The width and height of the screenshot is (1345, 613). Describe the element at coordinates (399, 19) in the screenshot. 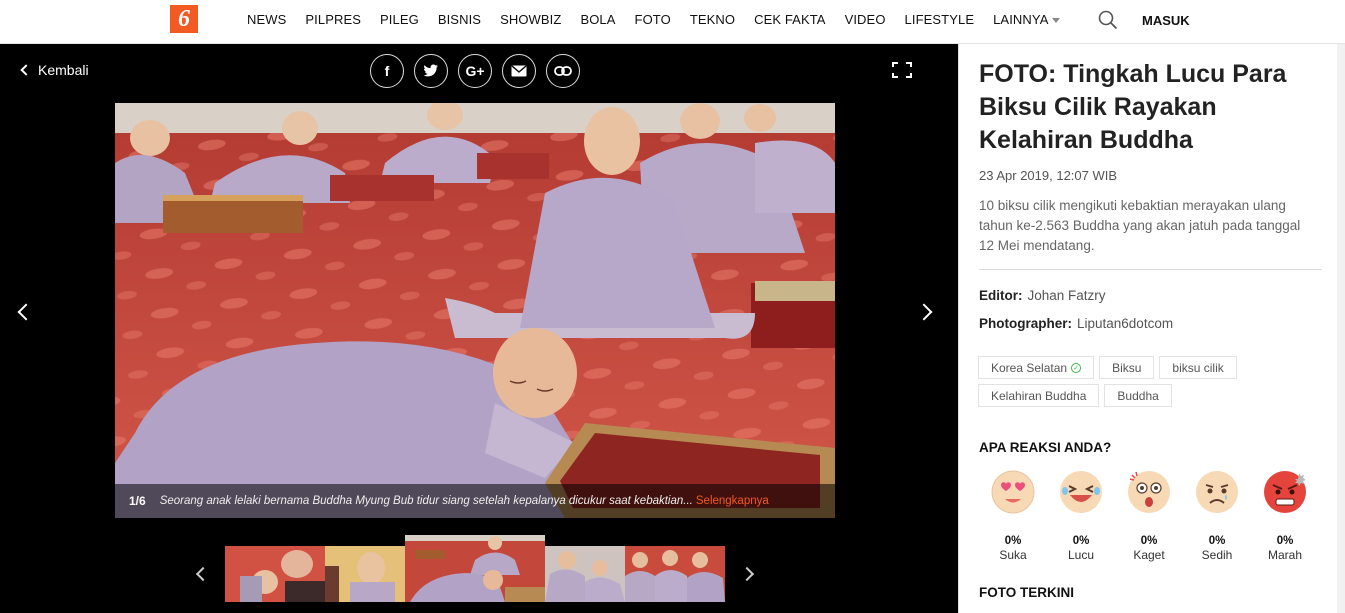

I see `nav-item-pileg: PILEG` at that location.